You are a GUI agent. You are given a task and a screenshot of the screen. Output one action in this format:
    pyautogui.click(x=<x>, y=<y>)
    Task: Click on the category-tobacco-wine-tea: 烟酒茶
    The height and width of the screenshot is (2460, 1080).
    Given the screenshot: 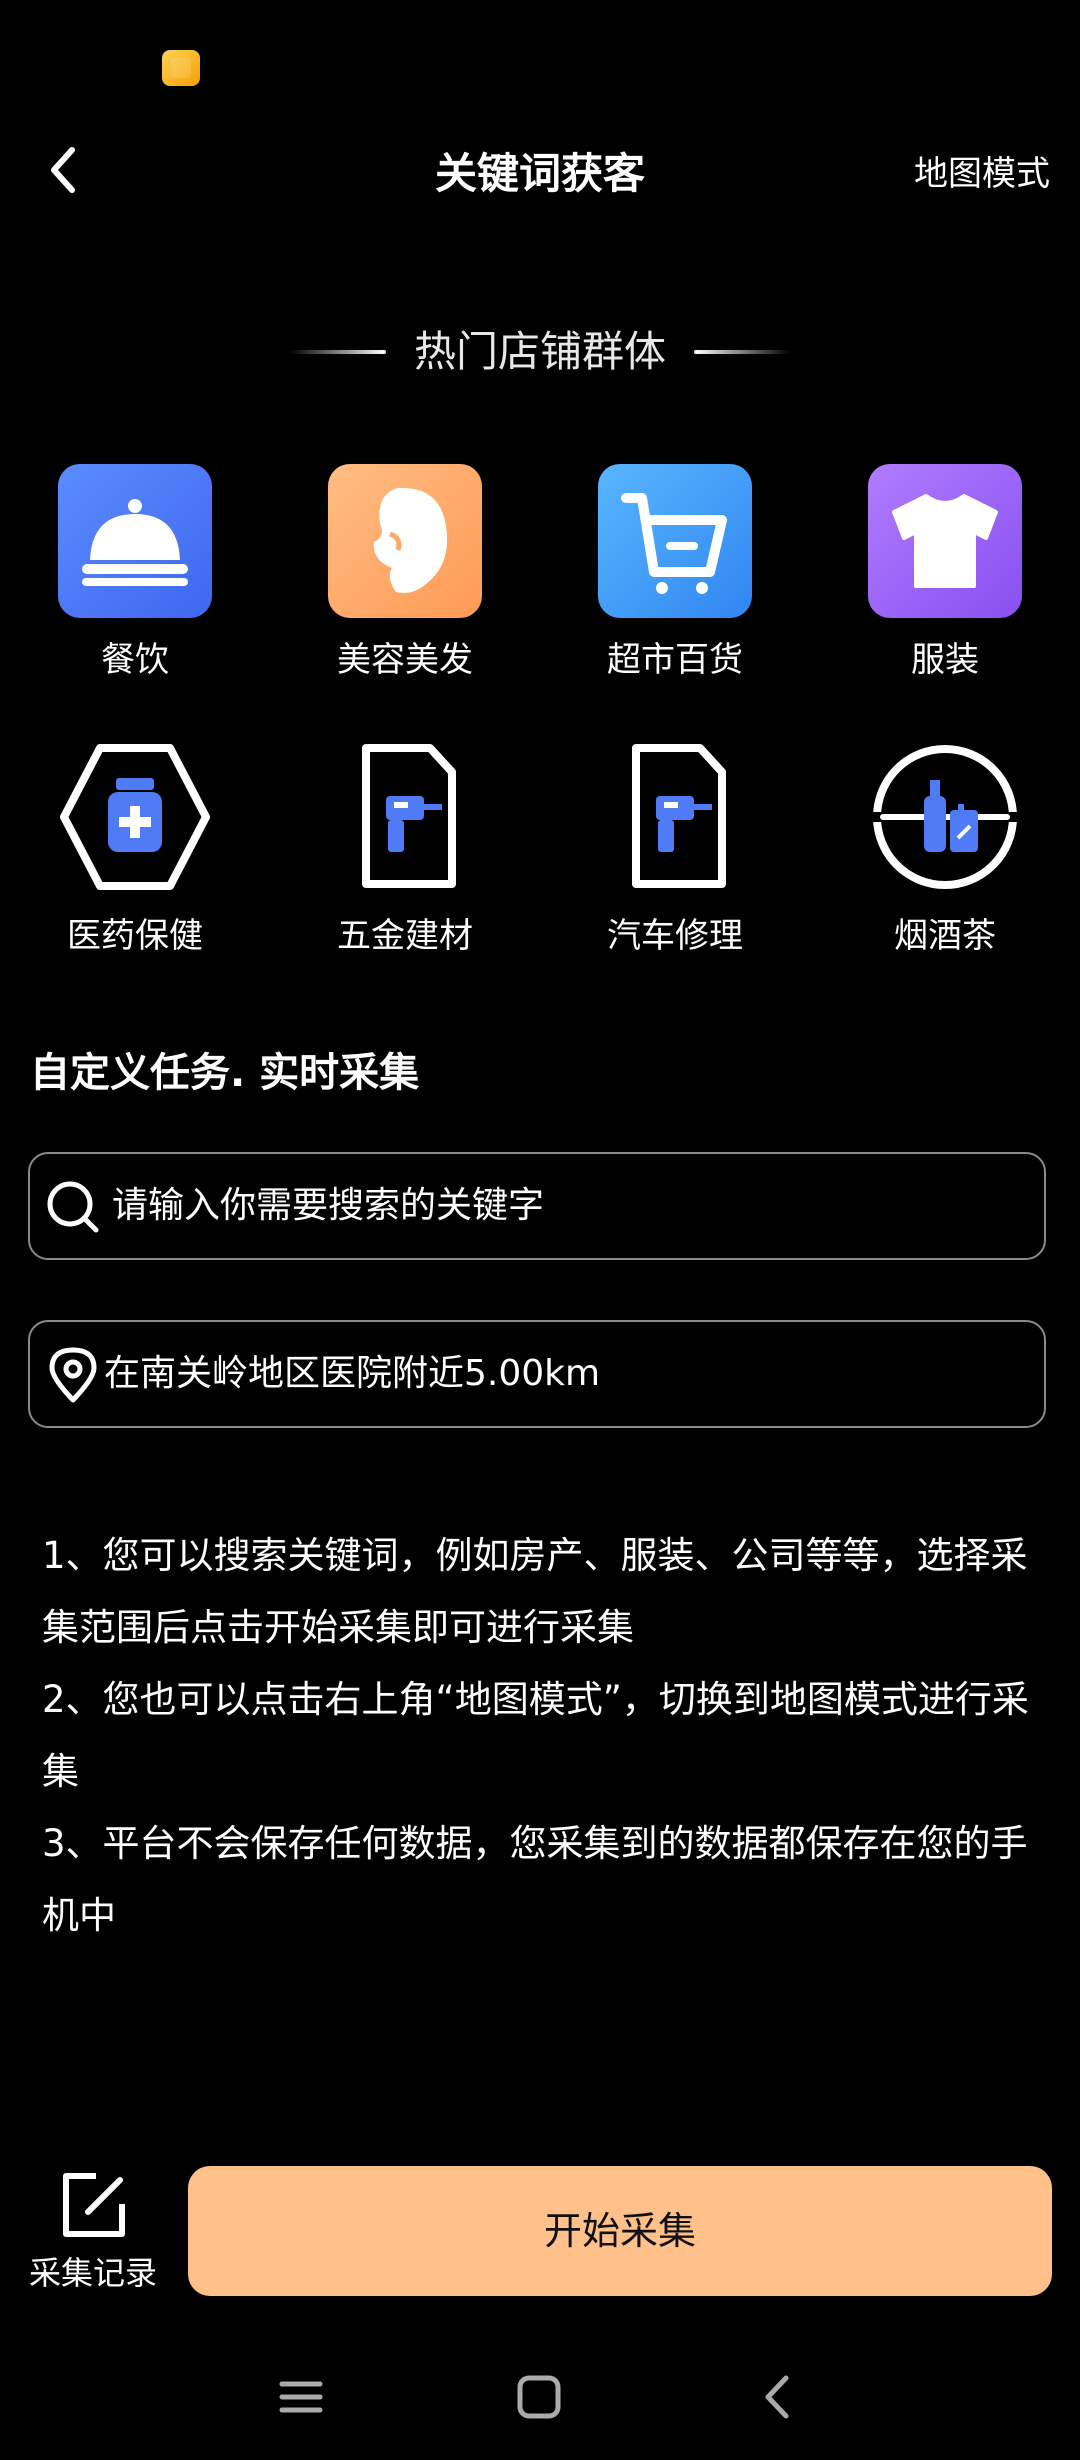 What is the action you would take?
    pyautogui.click(x=945, y=848)
    